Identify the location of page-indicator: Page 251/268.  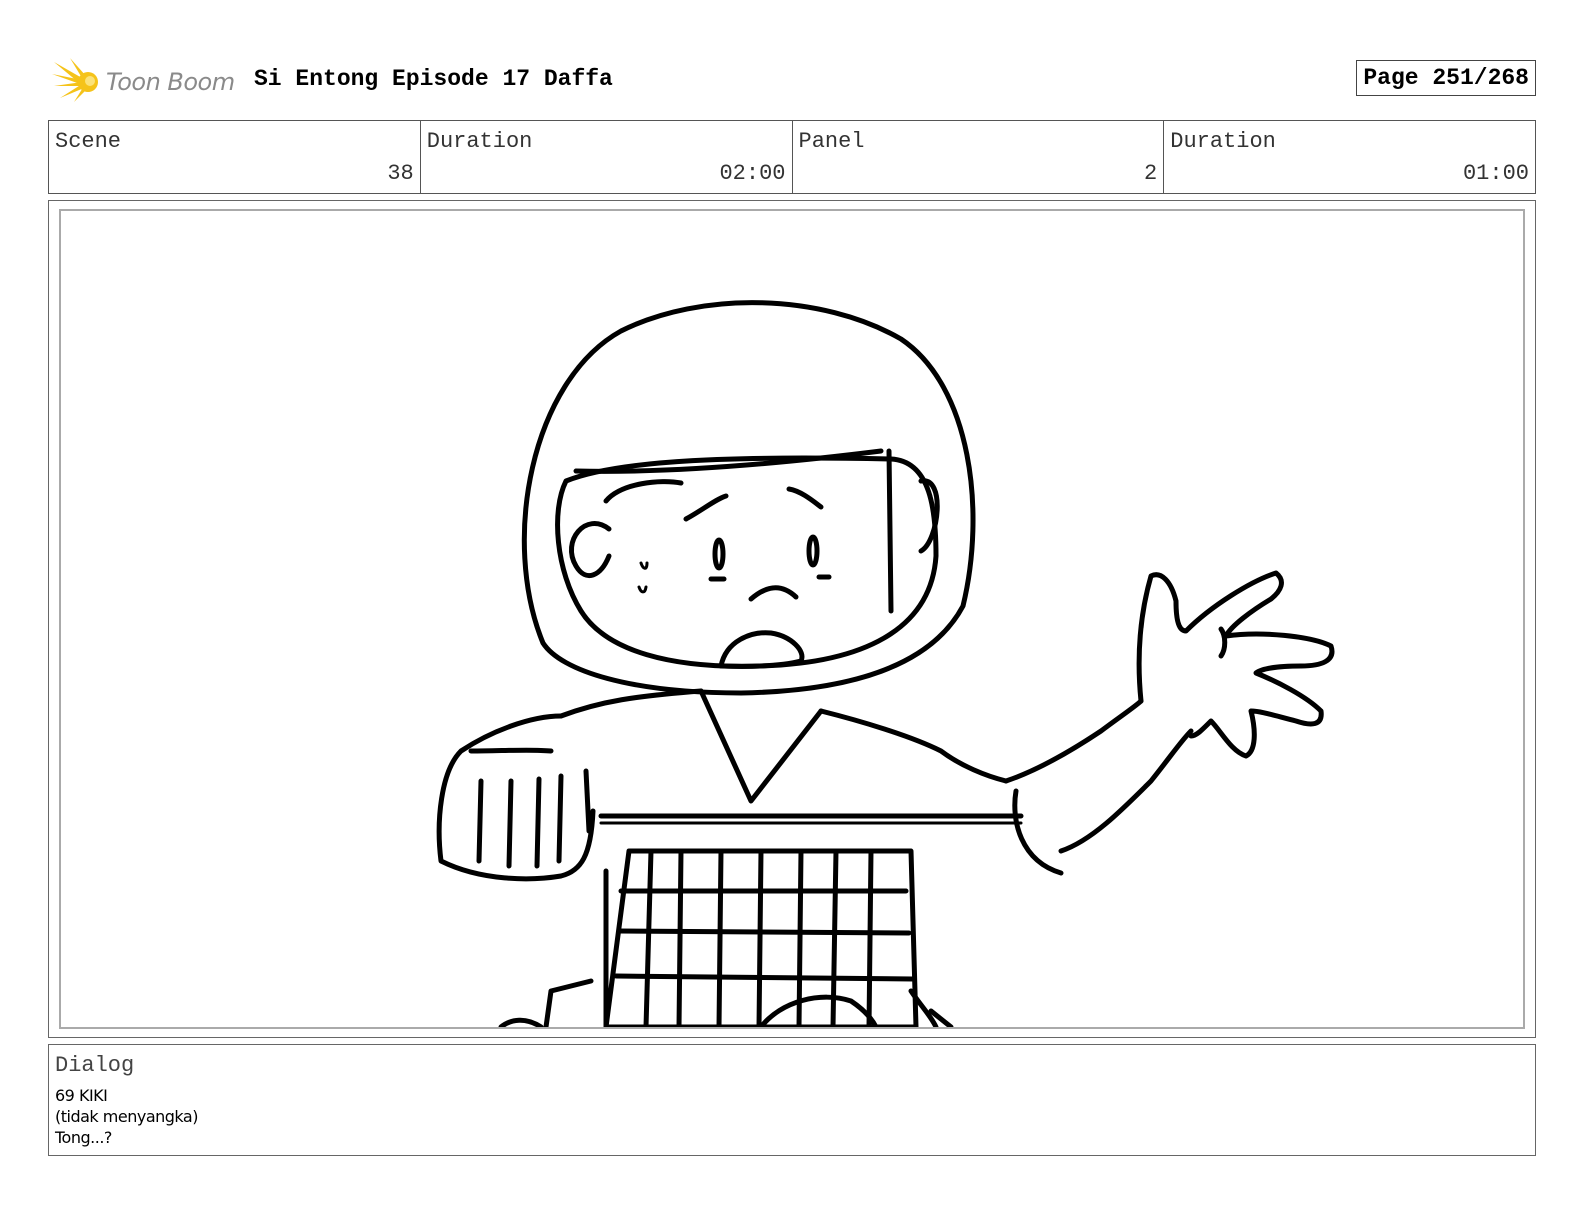
(1446, 78).